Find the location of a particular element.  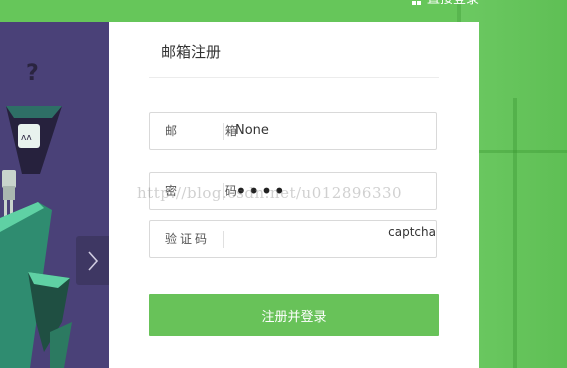

email-input is located at coordinates (332, 131).